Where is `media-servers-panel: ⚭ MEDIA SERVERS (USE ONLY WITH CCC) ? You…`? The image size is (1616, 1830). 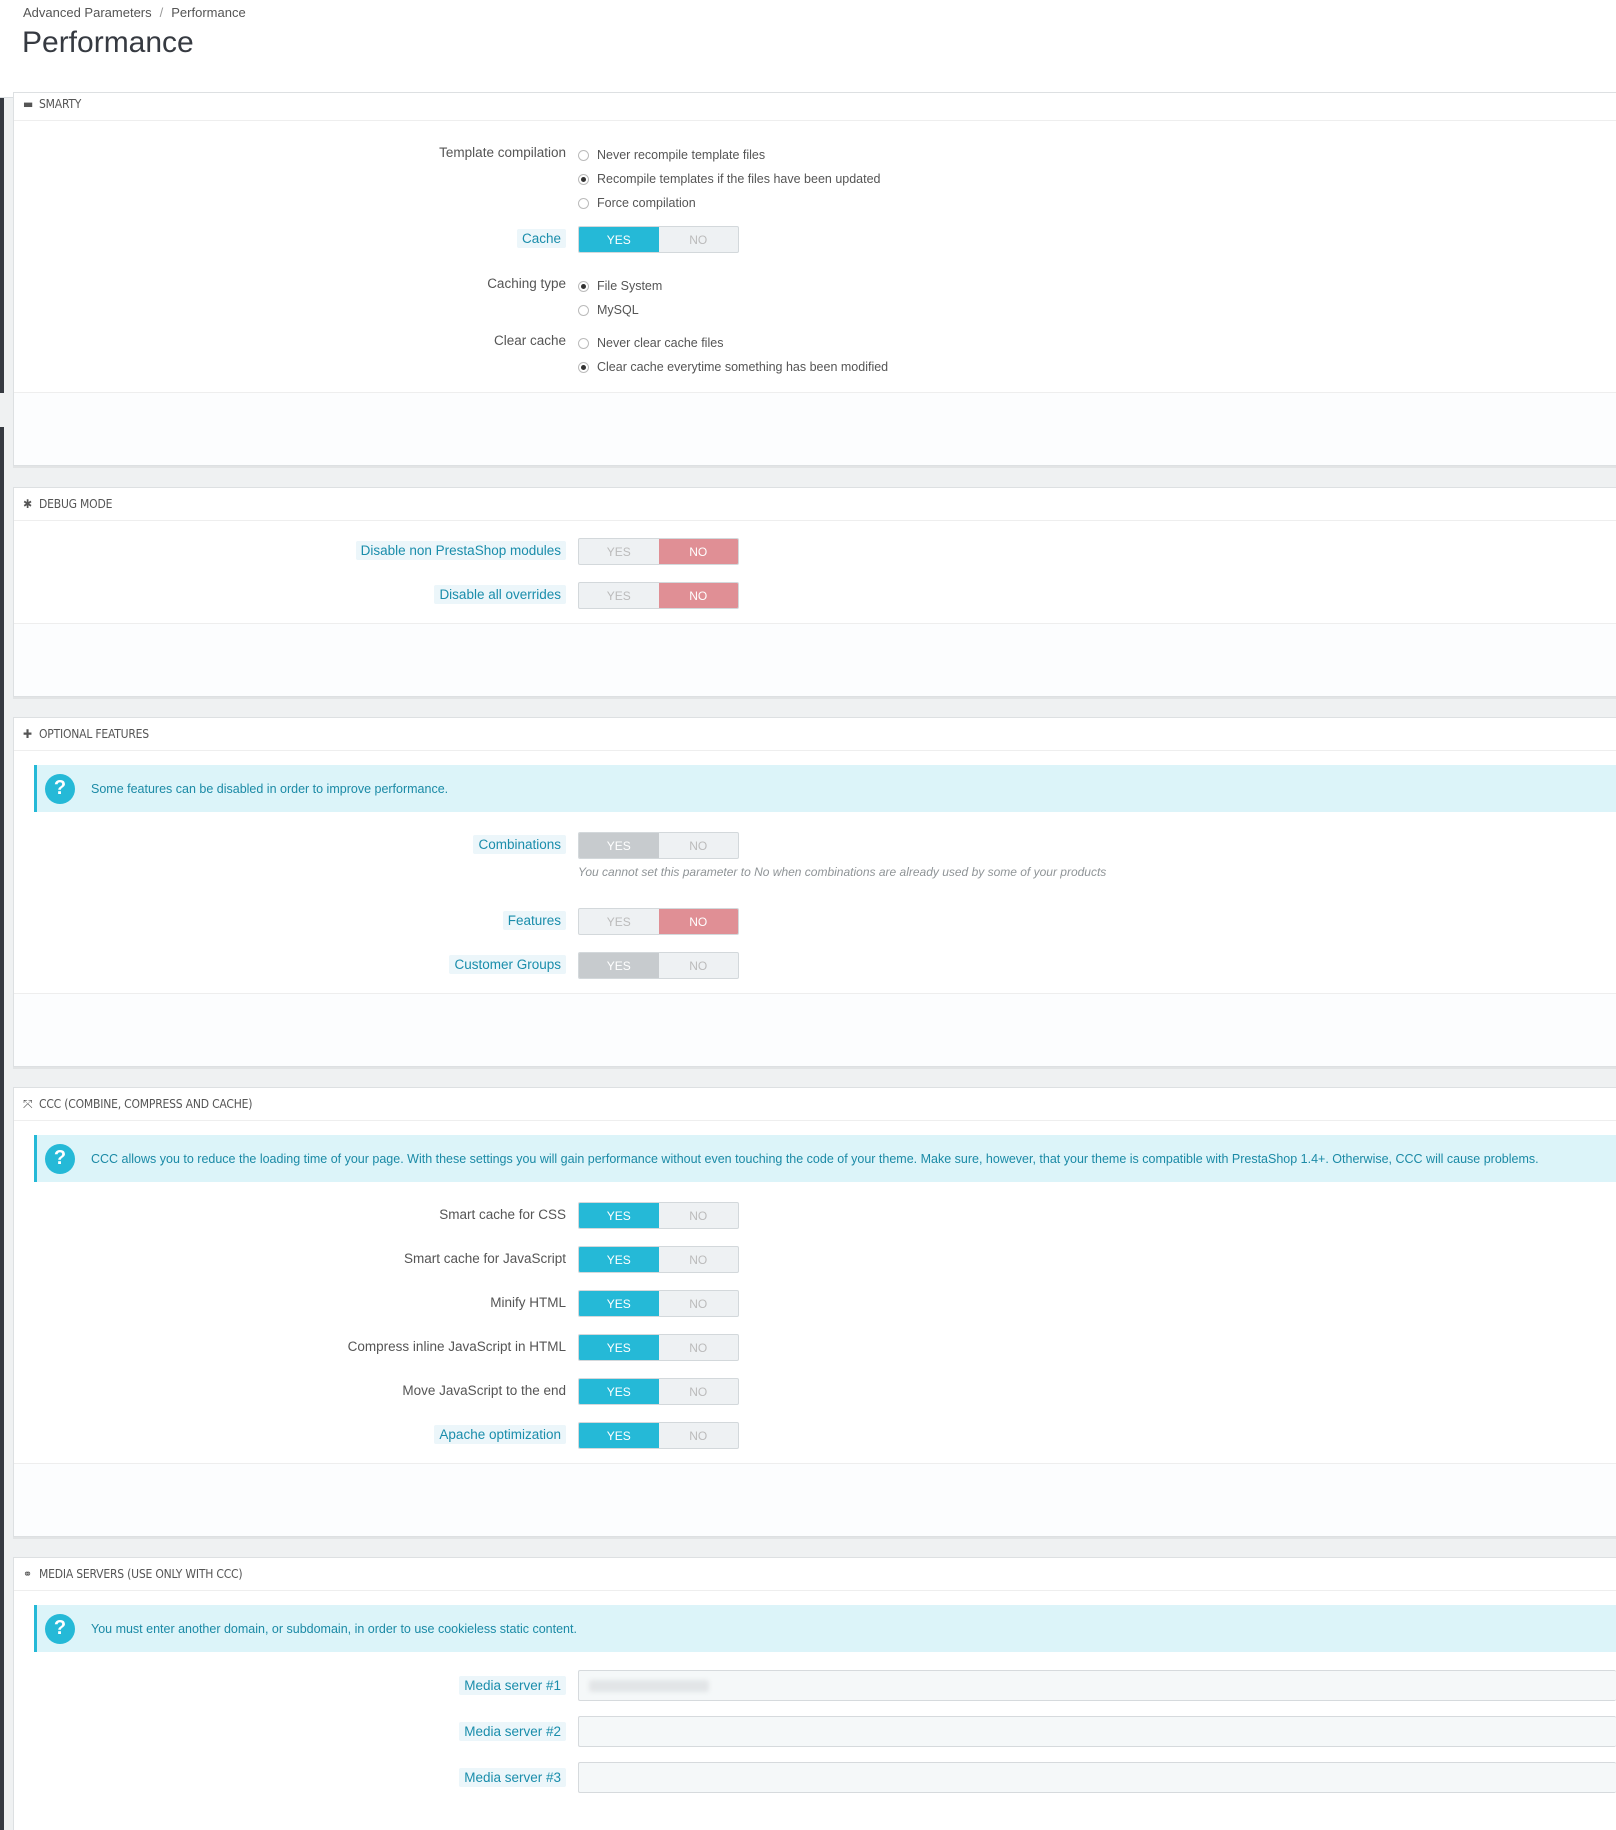 media-servers-panel: ⚭ MEDIA SERVERS (USE ONLY WITH CCC) ? You… is located at coordinates (814, 1693).